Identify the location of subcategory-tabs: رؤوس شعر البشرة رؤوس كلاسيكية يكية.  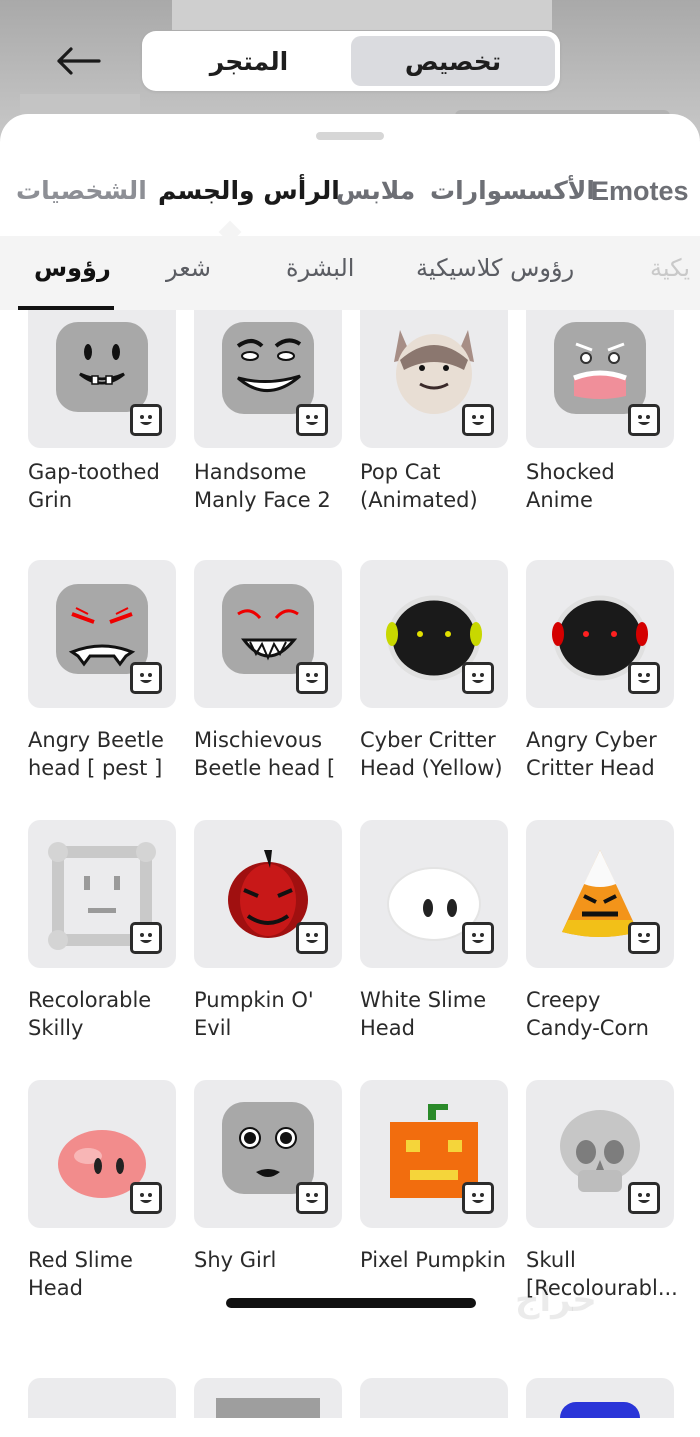
(350, 273).